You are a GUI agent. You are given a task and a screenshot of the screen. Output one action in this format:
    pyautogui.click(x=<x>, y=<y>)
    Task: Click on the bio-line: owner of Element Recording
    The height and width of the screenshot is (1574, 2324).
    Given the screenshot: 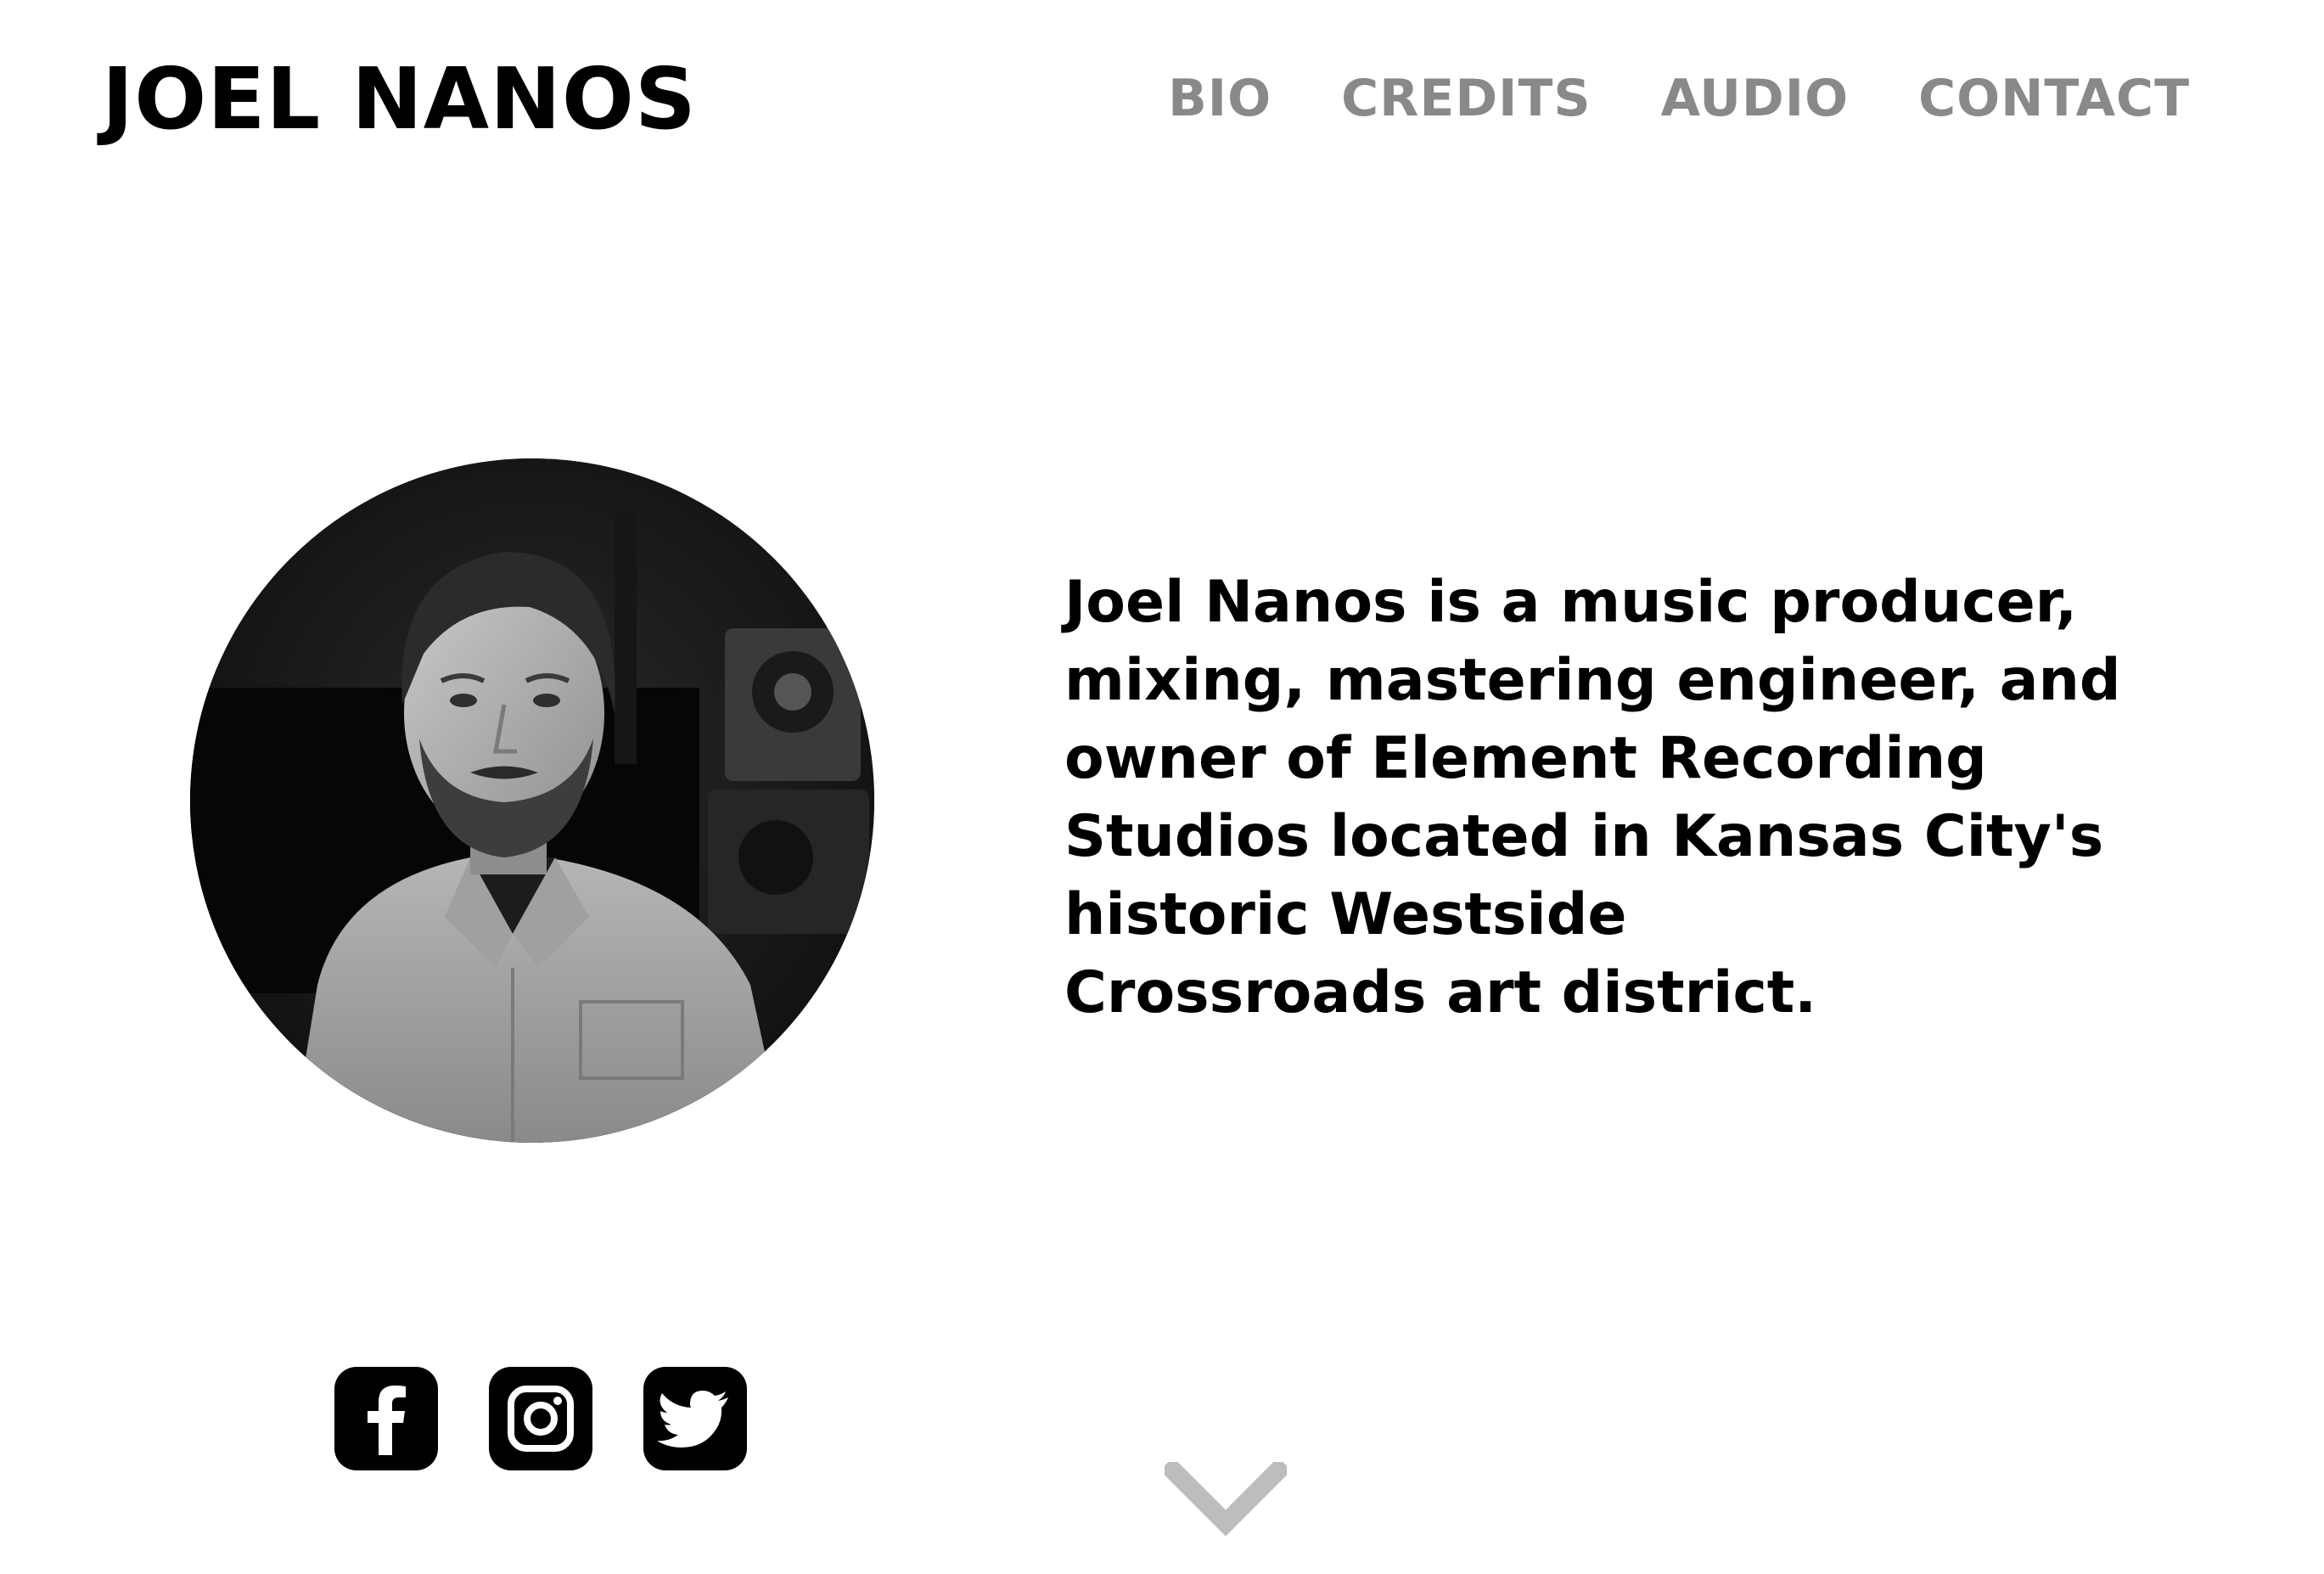 What is the action you would take?
    pyautogui.click(x=1525, y=759)
    